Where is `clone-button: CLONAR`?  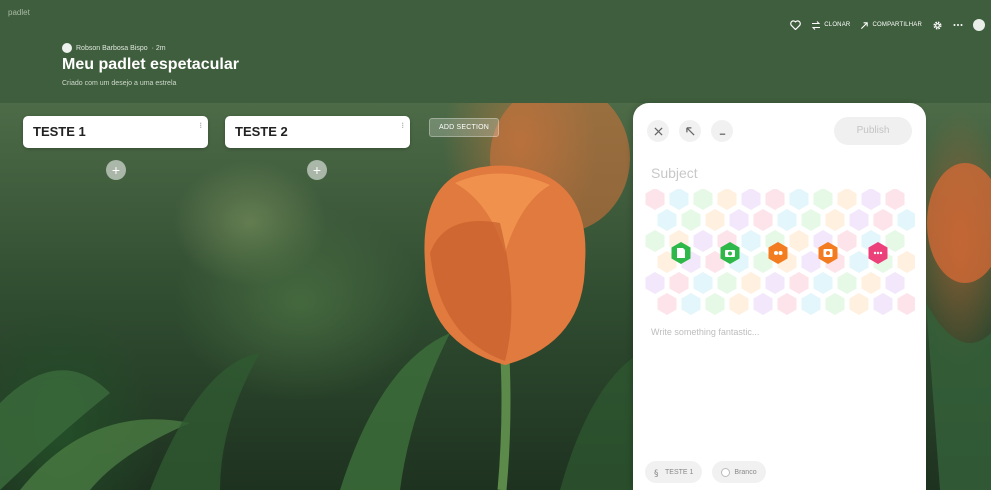
clone-button: CLONAR is located at coordinates (831, 25).